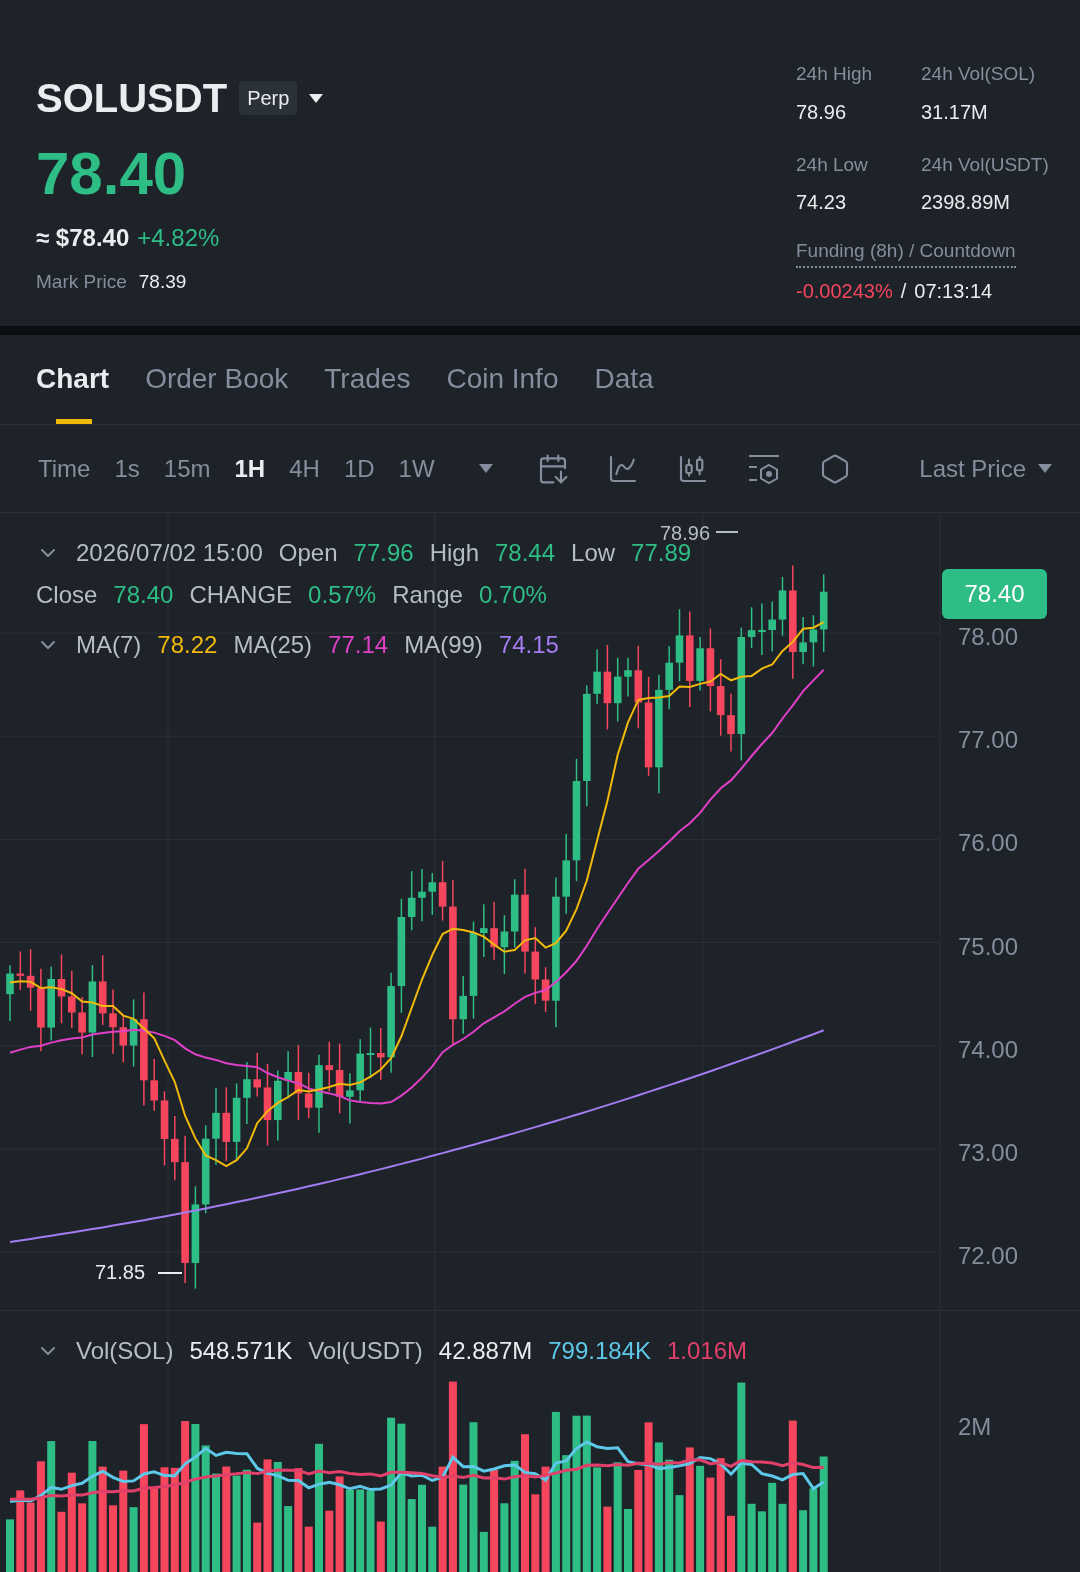  What do you see at coordinates (143, 595) in the screenshot?
I see `candle-field-value: 78.40` at bounding box center [143, 595].